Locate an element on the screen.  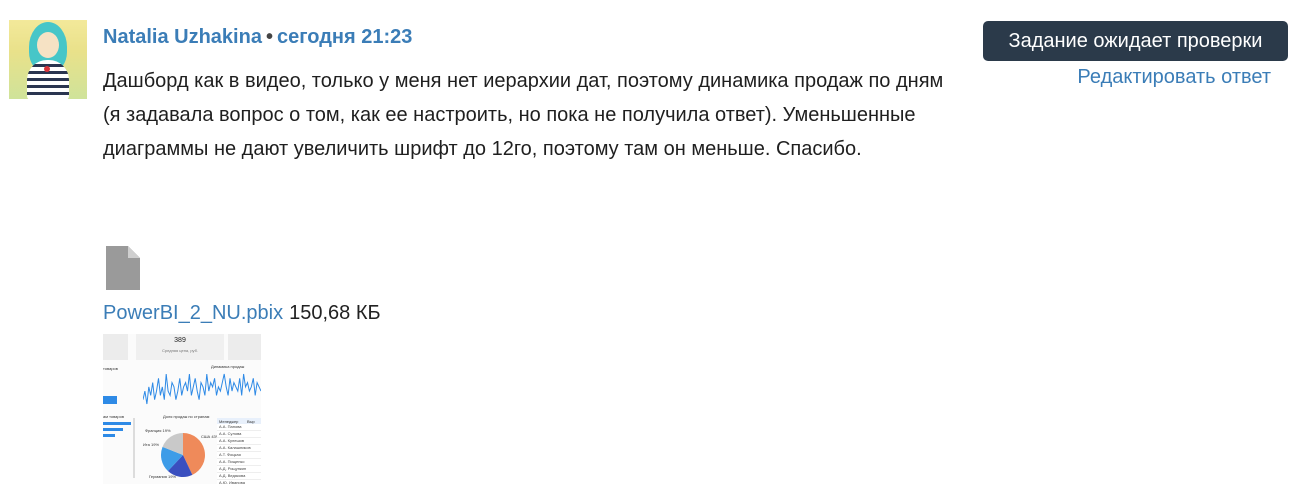
thumb-table-row: А.Д. Рощупкин is located at coordinates (239, 469).